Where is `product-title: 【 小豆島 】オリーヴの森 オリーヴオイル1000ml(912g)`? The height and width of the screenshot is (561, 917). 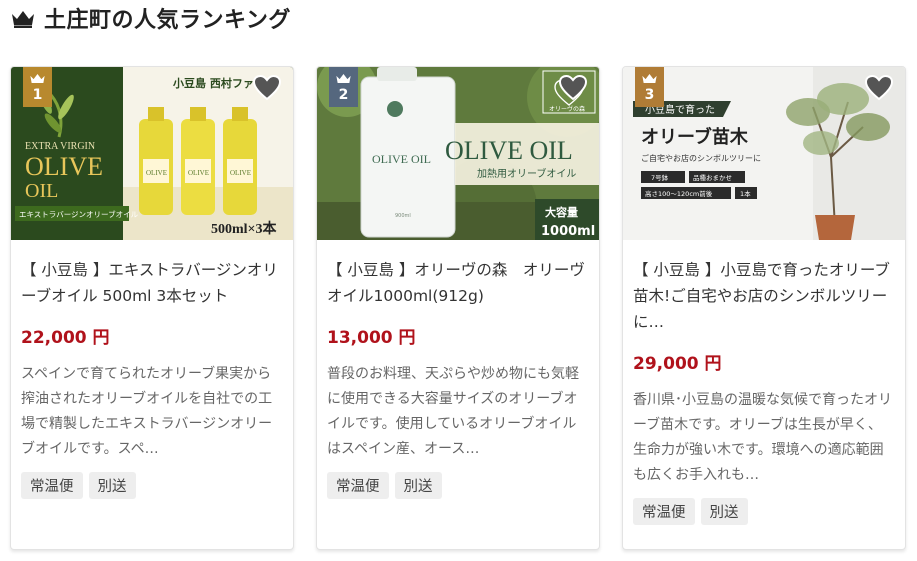
product-title: 【 小豆島 】オリーヴの森 オリーヴオイル1000ml(912g) is located at coordinates (458, 283).